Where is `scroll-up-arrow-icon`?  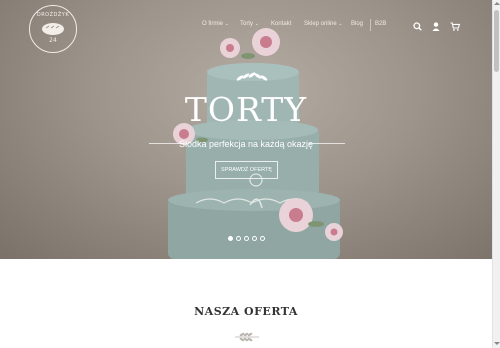 scroll-up-arrow-icon is located at coordinates (497, 3).